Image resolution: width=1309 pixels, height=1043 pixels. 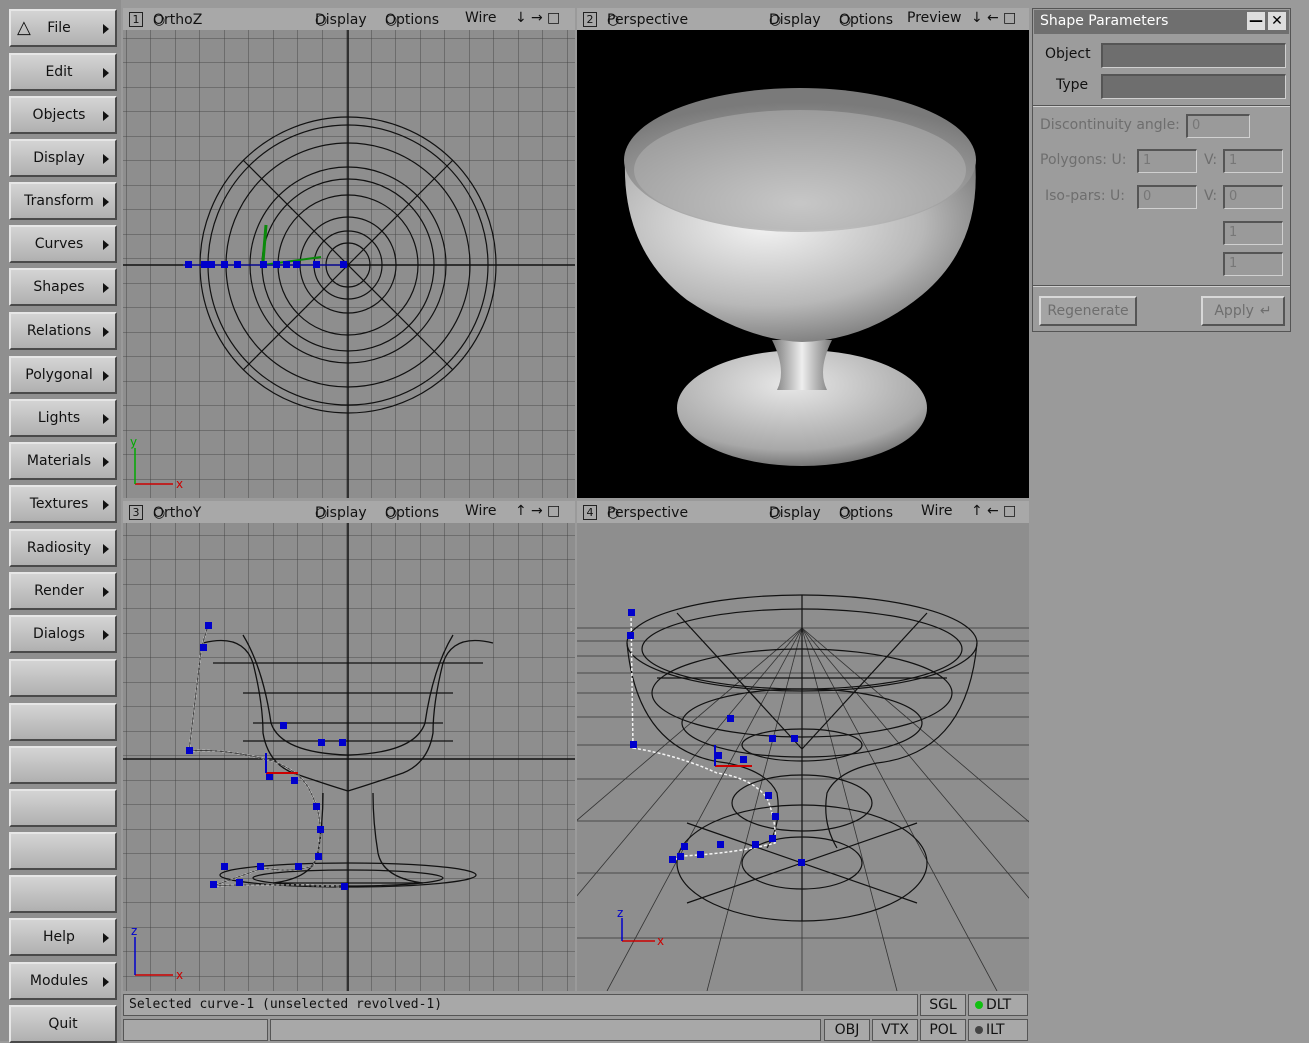 What do you see at coordinates (63, 375) in the screenshot?
I see `menu-polygonal-button: Polygonal` at bounding box center [63, 375].